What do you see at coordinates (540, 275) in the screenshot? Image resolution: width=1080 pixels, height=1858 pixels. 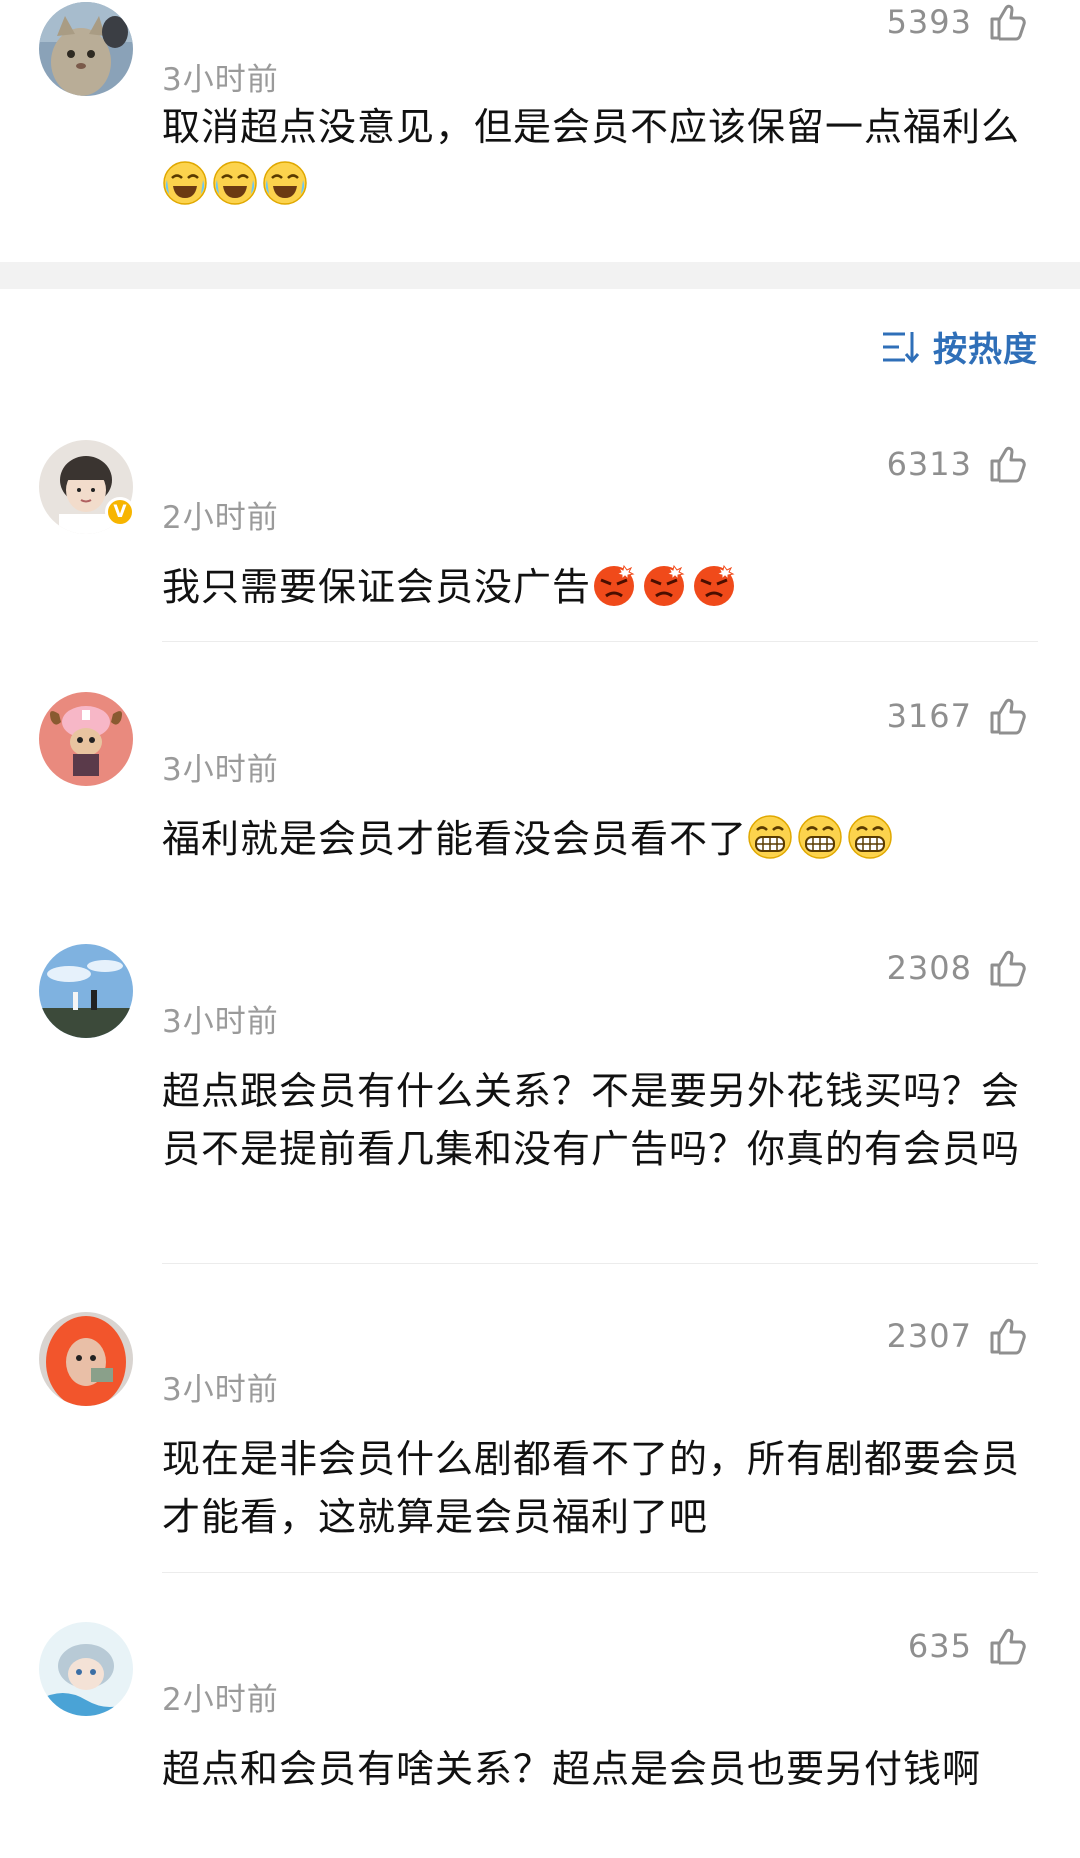 I see `section-separator` at bounding box center [540, 275].